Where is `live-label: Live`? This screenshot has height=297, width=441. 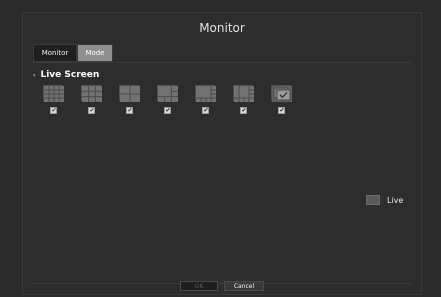 live-label: Live is located at coordinates (395, 200).